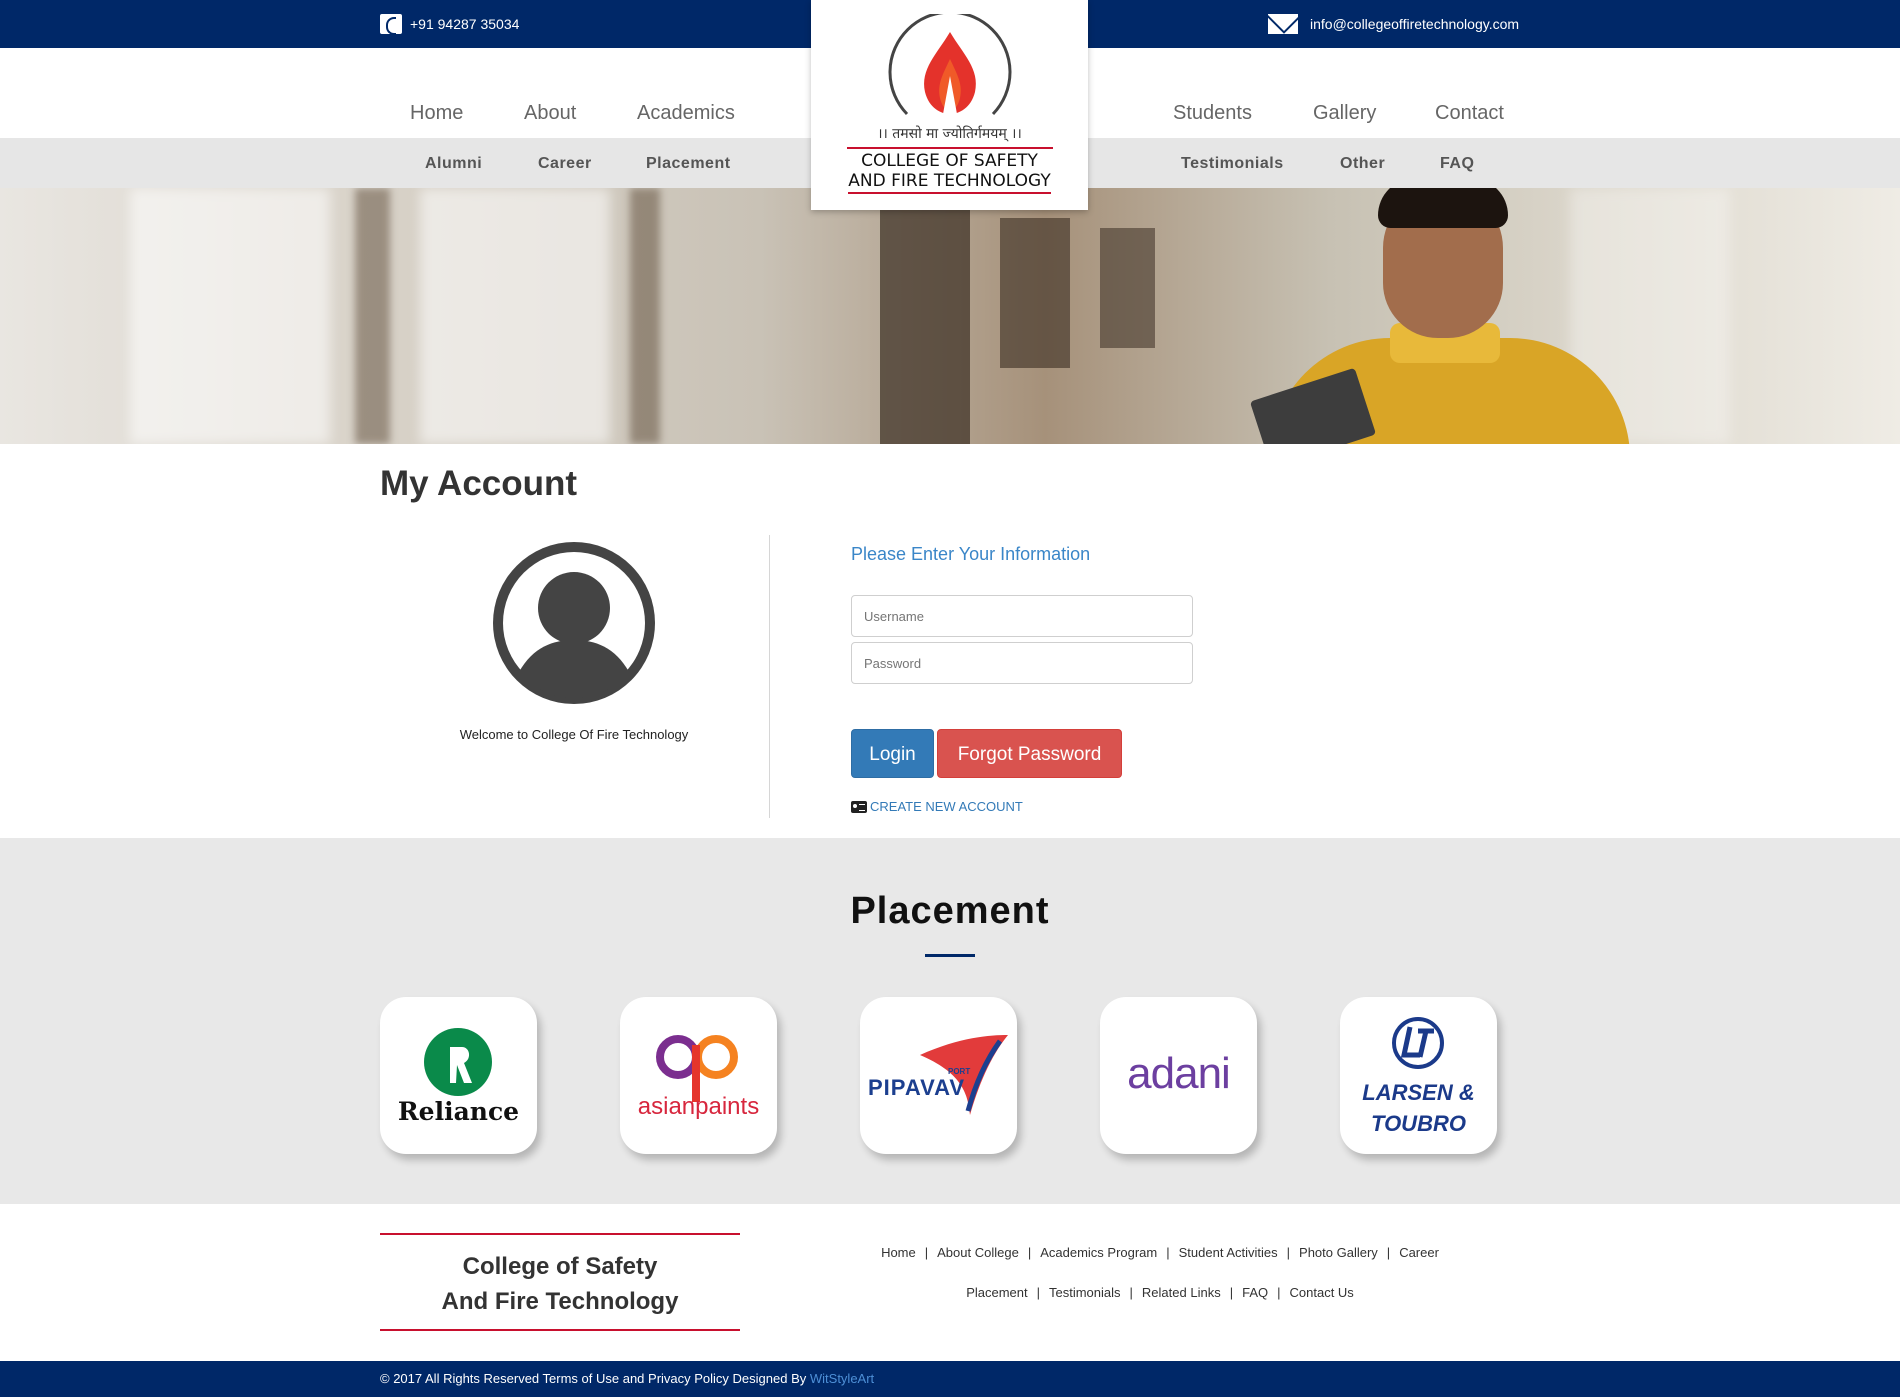  Describe the element at coordinates (1418, 1123) in the screenshot. I see `lt-wordmark-line2: TOUBRO` at that location.